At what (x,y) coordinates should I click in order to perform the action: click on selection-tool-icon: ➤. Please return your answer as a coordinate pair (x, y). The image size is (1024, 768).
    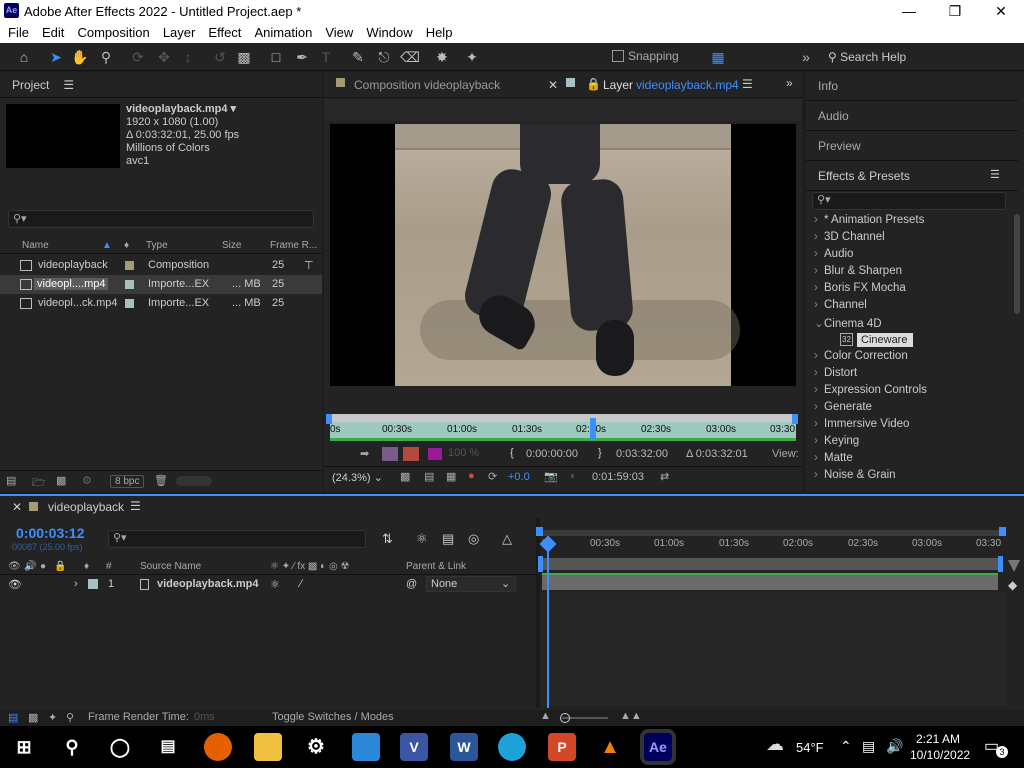
    Looking at the image, I should click on (56, 57).